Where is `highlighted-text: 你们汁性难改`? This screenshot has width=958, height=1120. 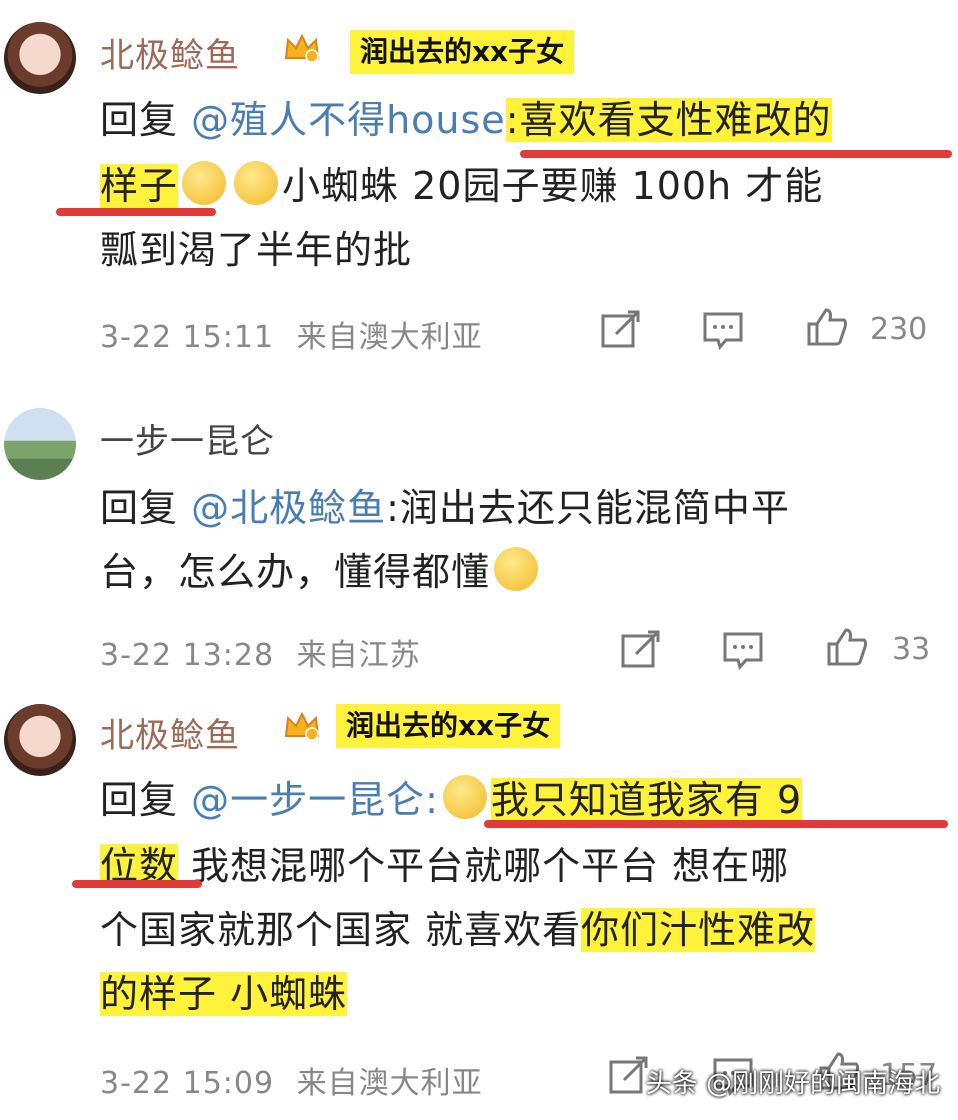
highlighted-text: 你们汁性难改 is located at coordinates (698, 930).